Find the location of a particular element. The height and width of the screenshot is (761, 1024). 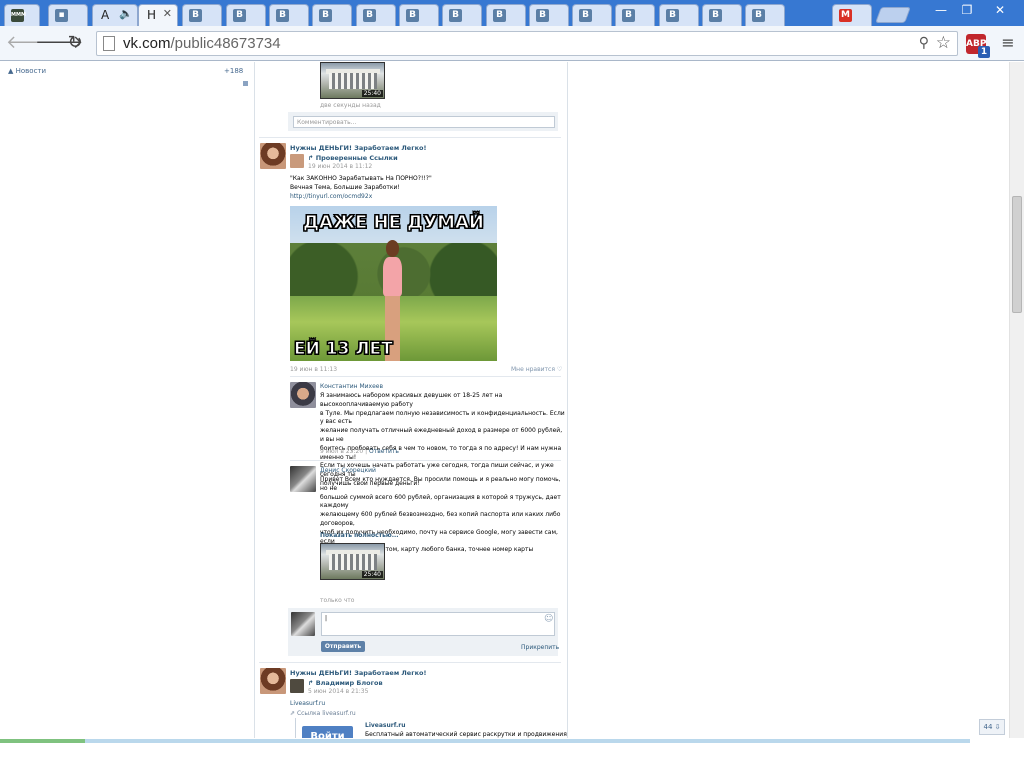

tab-0: МММ is located at coordinates (22, 15).